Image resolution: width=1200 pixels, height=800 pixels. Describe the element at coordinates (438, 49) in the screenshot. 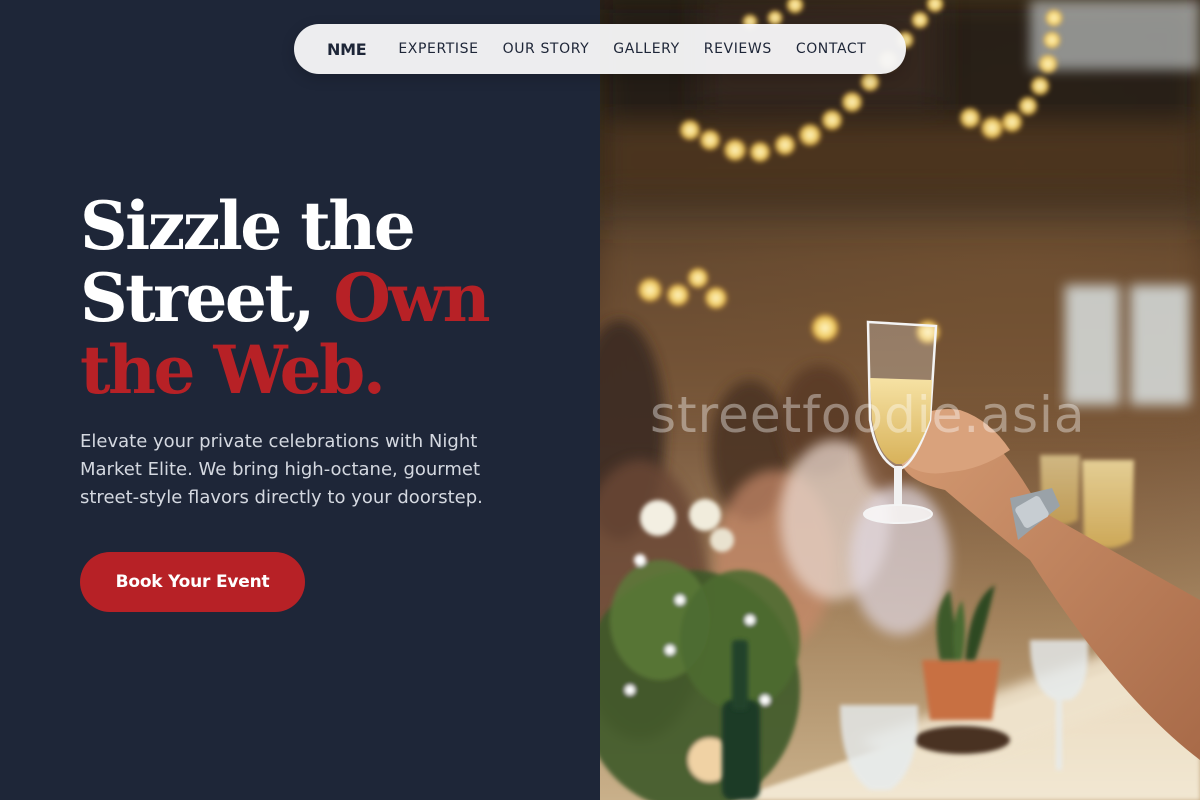

I see `nav-link-expertise: EXPERTISE` at that location.